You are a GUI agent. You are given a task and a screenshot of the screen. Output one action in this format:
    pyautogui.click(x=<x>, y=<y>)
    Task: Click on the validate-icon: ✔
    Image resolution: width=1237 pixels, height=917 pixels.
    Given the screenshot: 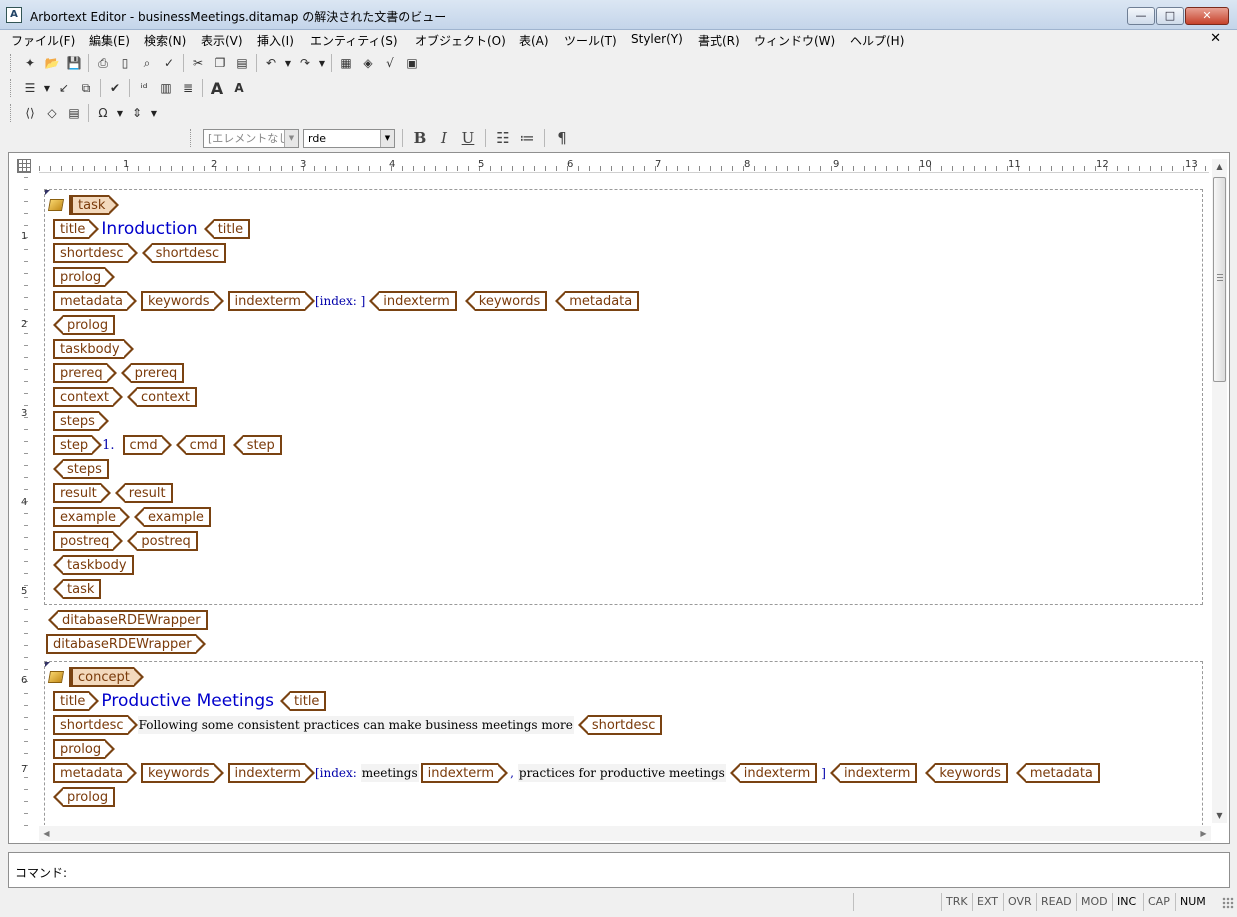 What is the action you would take?
    pyautogui.click(x=115, y=88)
    